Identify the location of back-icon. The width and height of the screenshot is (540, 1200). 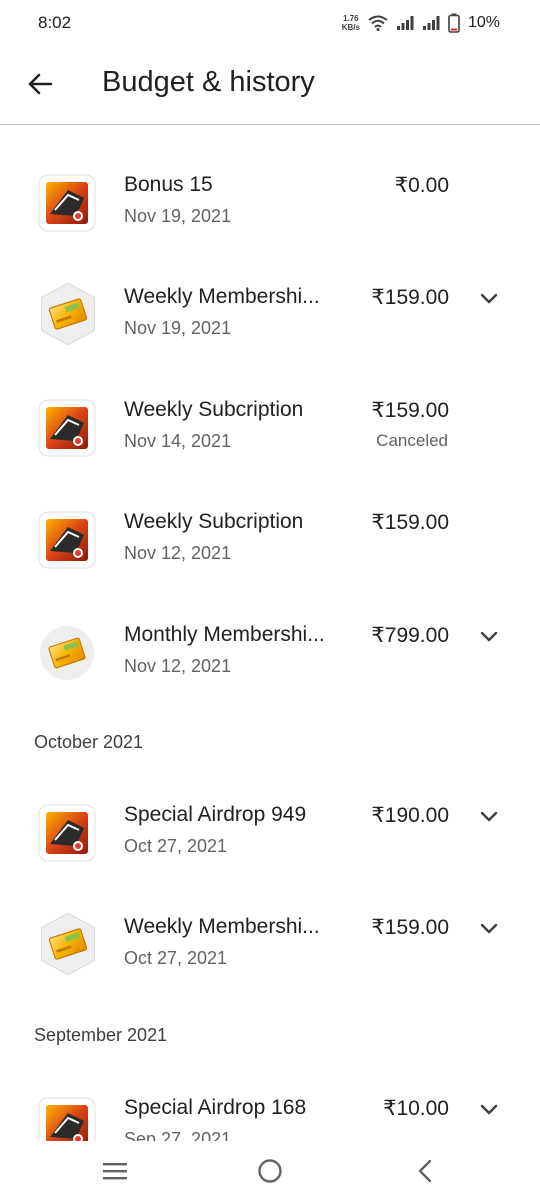
(425, 1171).